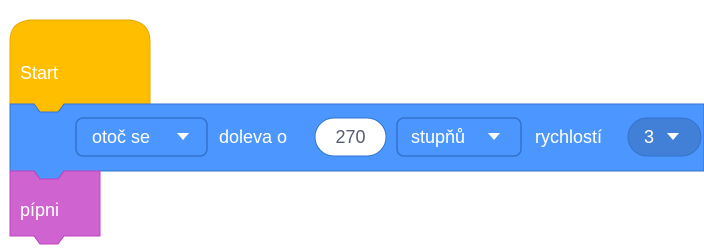  I want to click on direction-dropdown-value: otoč se, so click(121, 137).